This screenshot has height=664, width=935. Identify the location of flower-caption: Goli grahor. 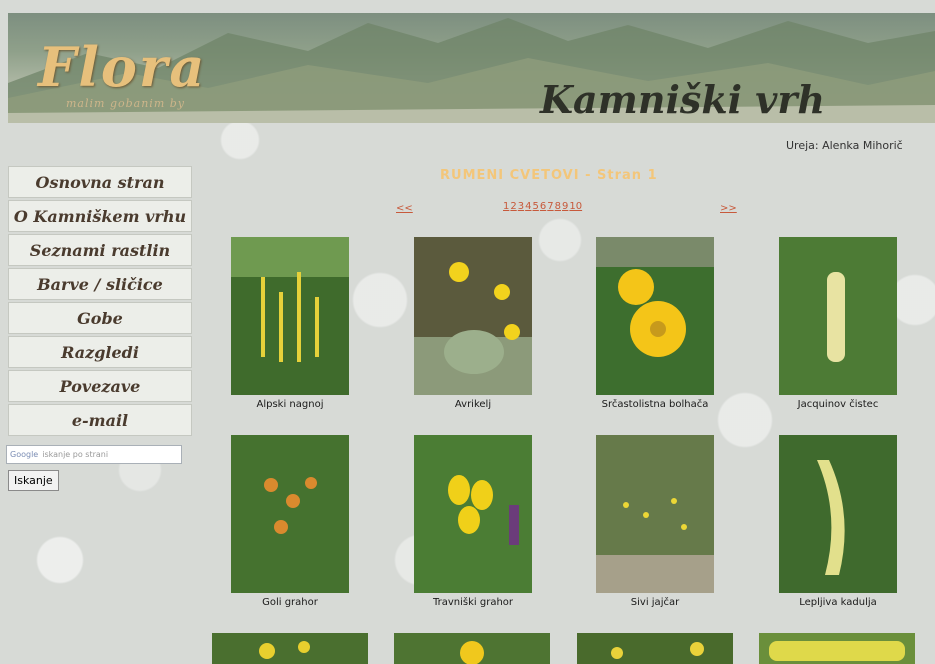
(290, 602).